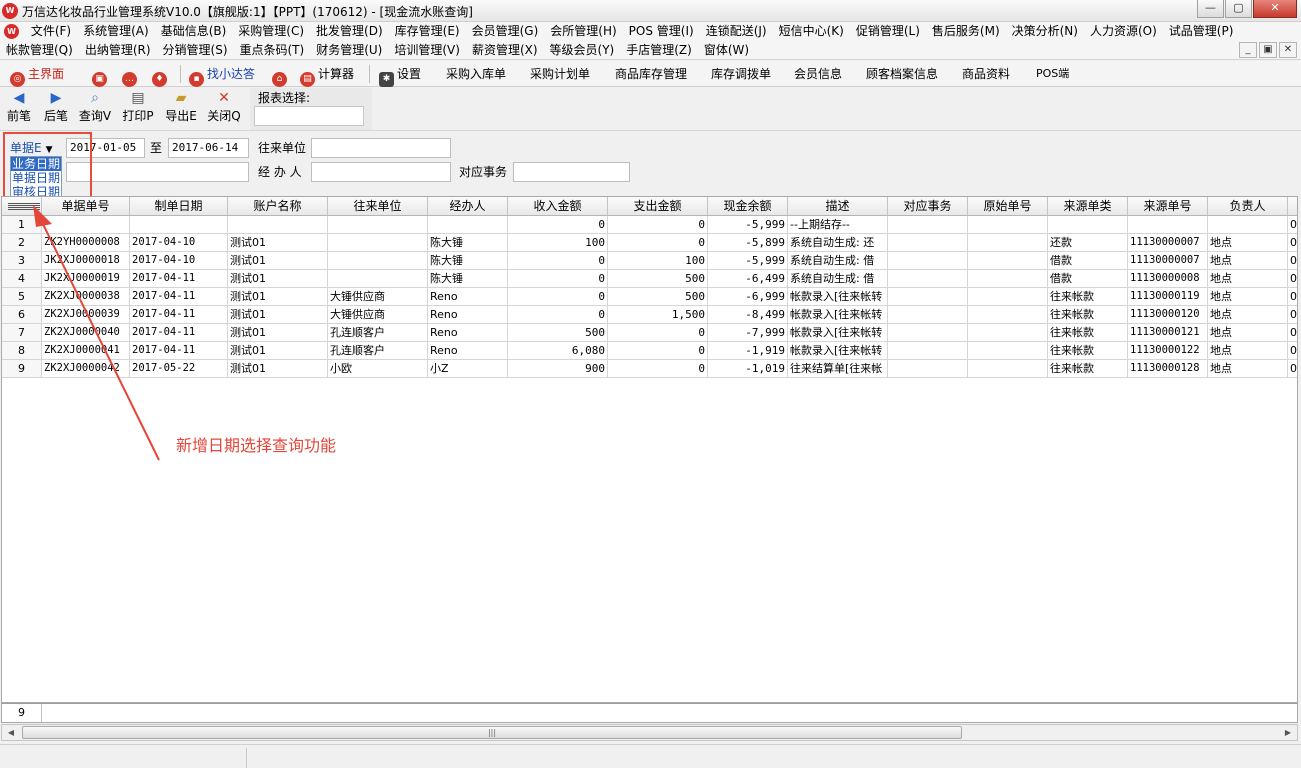 This screenshot has width=1301, height=768. I want to click on calculator-button: ▤ 计算器, so click(327, 75).